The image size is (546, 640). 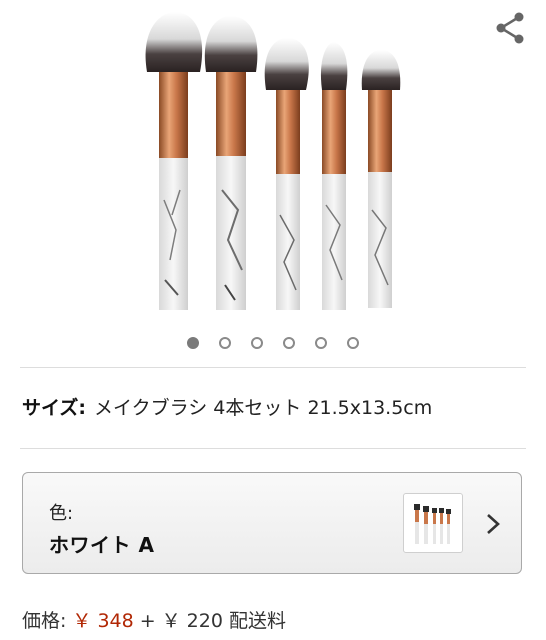 What do you see at coordinates (493, 524) in the screenshot?
I see `chevron-right-icon` at bounding box center [493, 524].